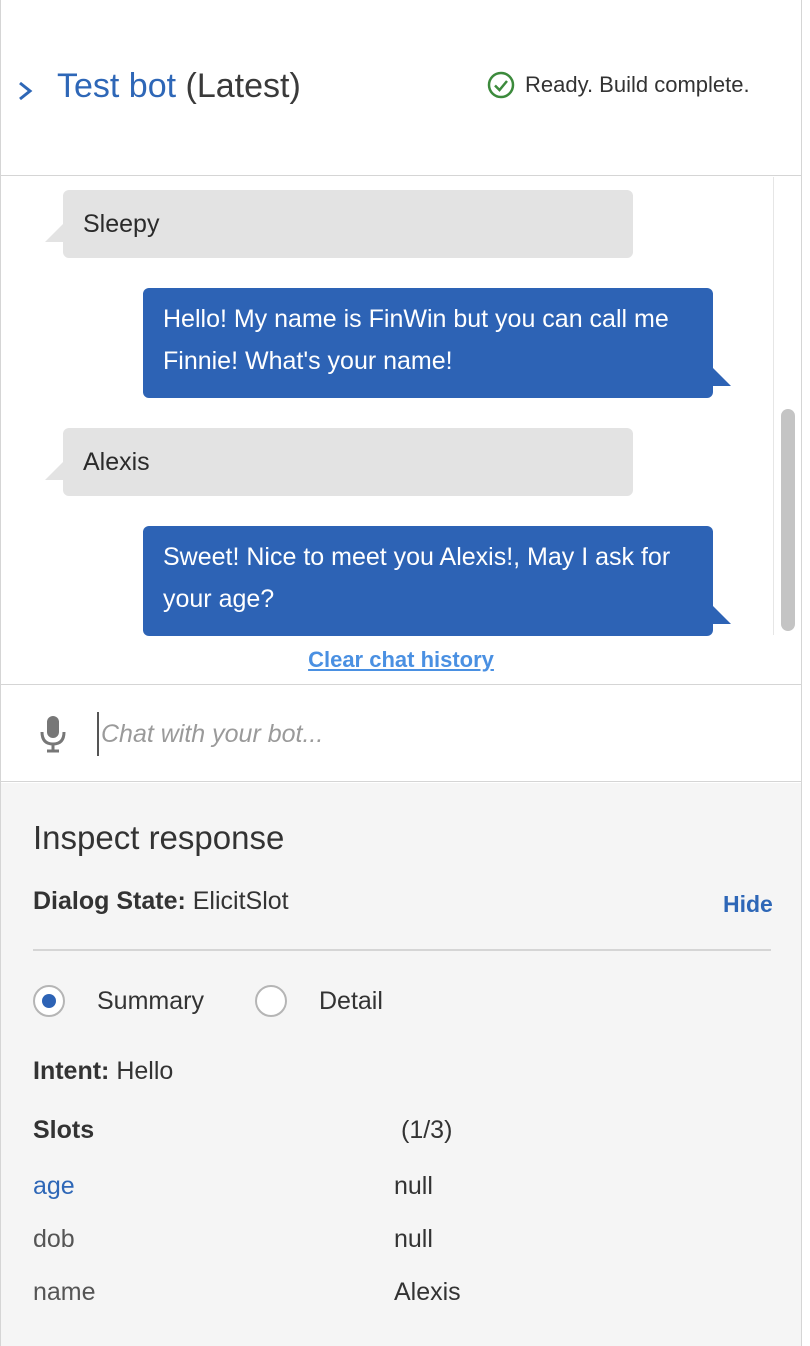  What do you see at coordinates (437, 734) in the screenshot?
I see `chat-input` at bounding box center [437, 734].